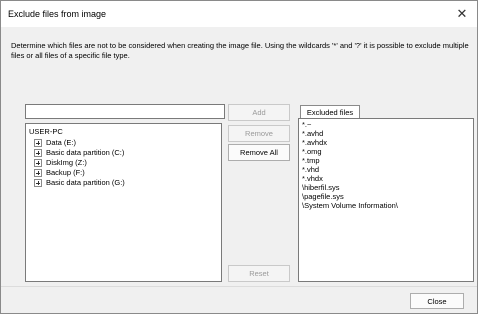 The width and height of the screenshot is (478, 314). What do you see at coordinates (85, 182) in the screenshot?
I see `tree-item-label: Basic data partition (G:)` at bounding box center [85, 182].